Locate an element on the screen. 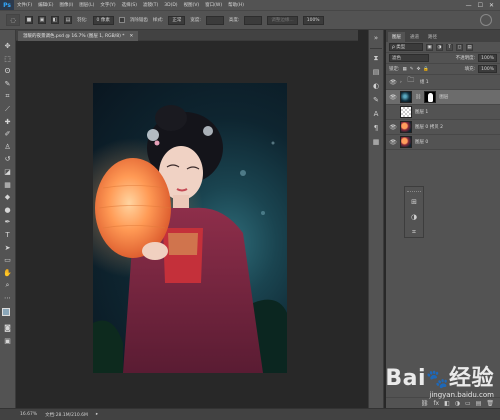 The width and height of the screenshot is (500, 420). foreground-color-swatch is located at coordinates (5, 312).